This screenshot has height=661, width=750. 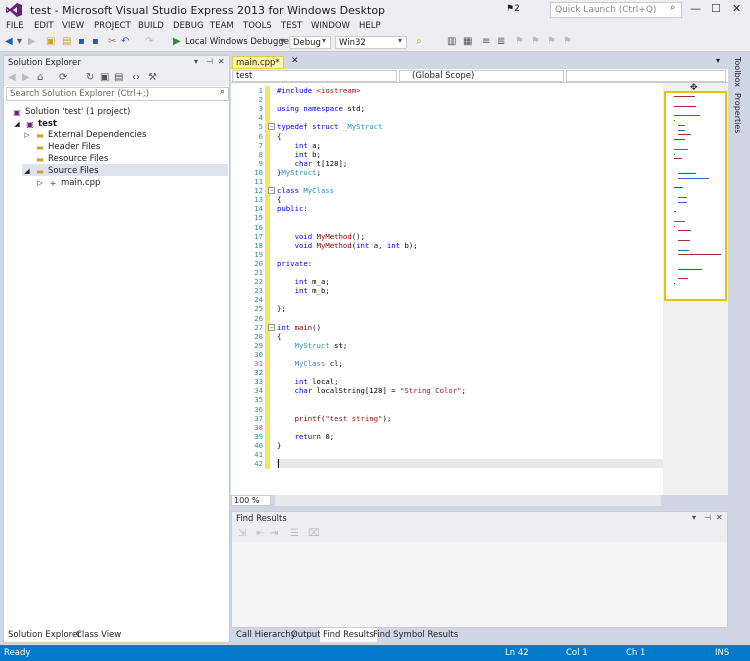 I want to click on next-bookmark-icon: ⚑, so click(x=551, y=41).